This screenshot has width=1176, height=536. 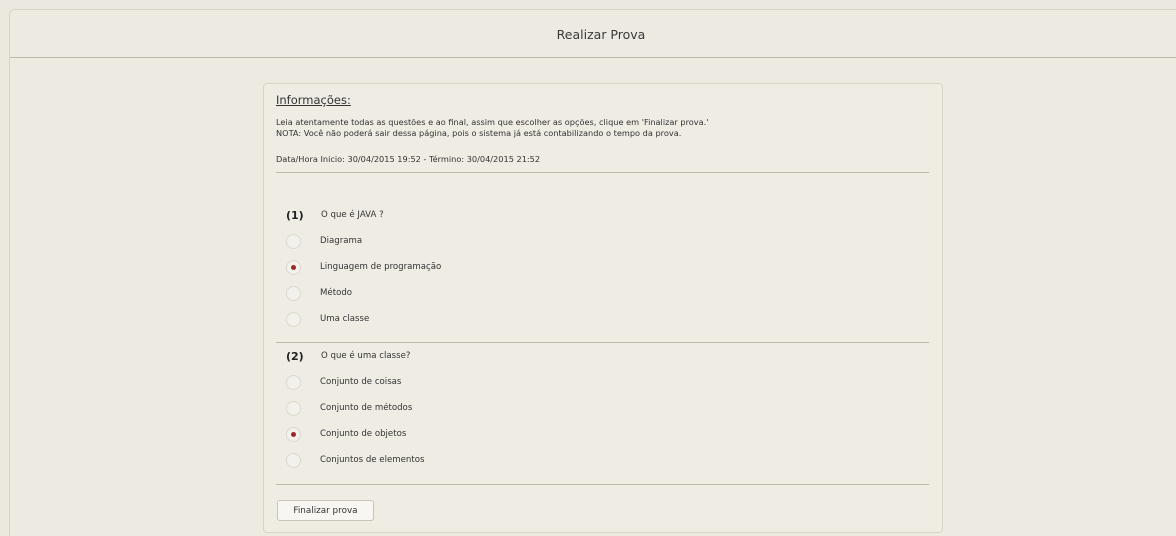 What do you see at coordinates (352, 215) in the screenshot?
I see `question-text: O que é JAVA ?` at bounding box center [352, 215].